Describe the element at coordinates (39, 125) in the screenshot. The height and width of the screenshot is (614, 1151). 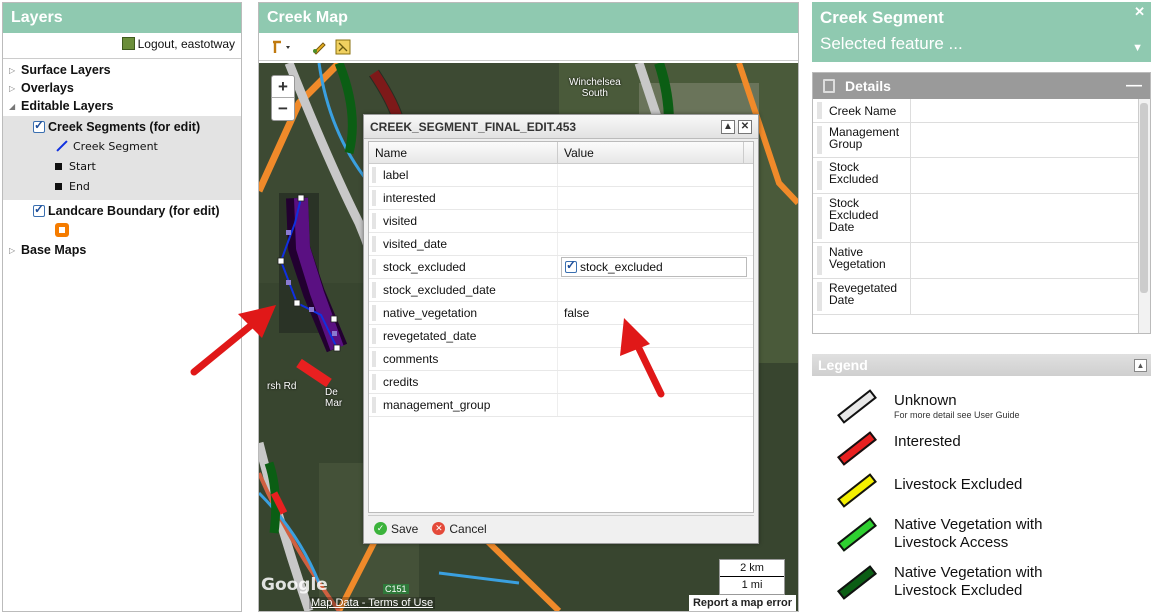
I see `creek-layer-checkbox` at that location.